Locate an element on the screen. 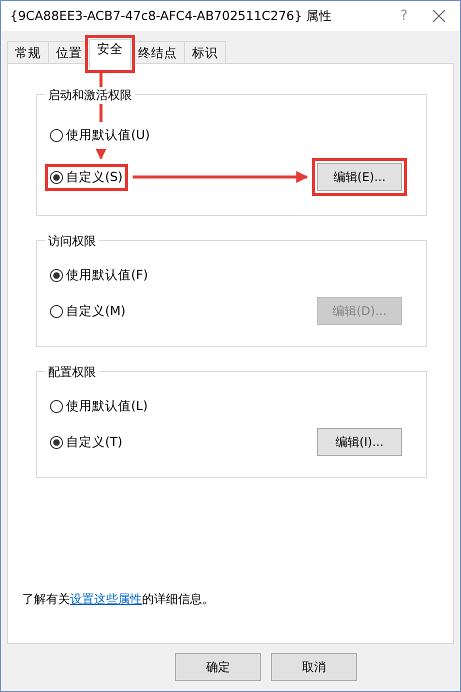 The height and width of the screenshot is (692, 461). info-text: 了解有关设置这些属性的详细信息。 is located at coordinates (118, 599).